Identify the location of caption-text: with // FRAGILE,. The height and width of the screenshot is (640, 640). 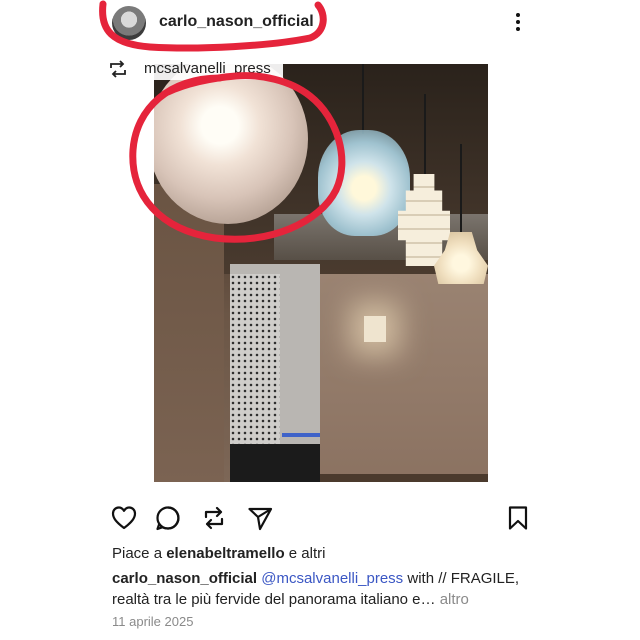
(461, 578).